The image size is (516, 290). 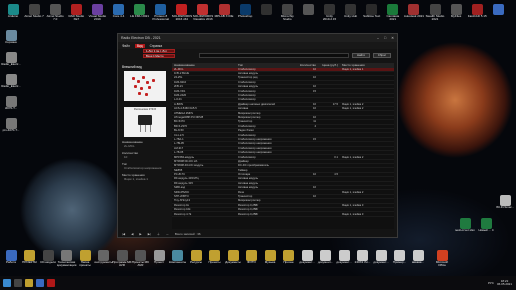 What do you see at coordinates (196, 259) in the screenshot?
I see `bottom-icon-10: Ресурсы` at bounding box center [196, 259].